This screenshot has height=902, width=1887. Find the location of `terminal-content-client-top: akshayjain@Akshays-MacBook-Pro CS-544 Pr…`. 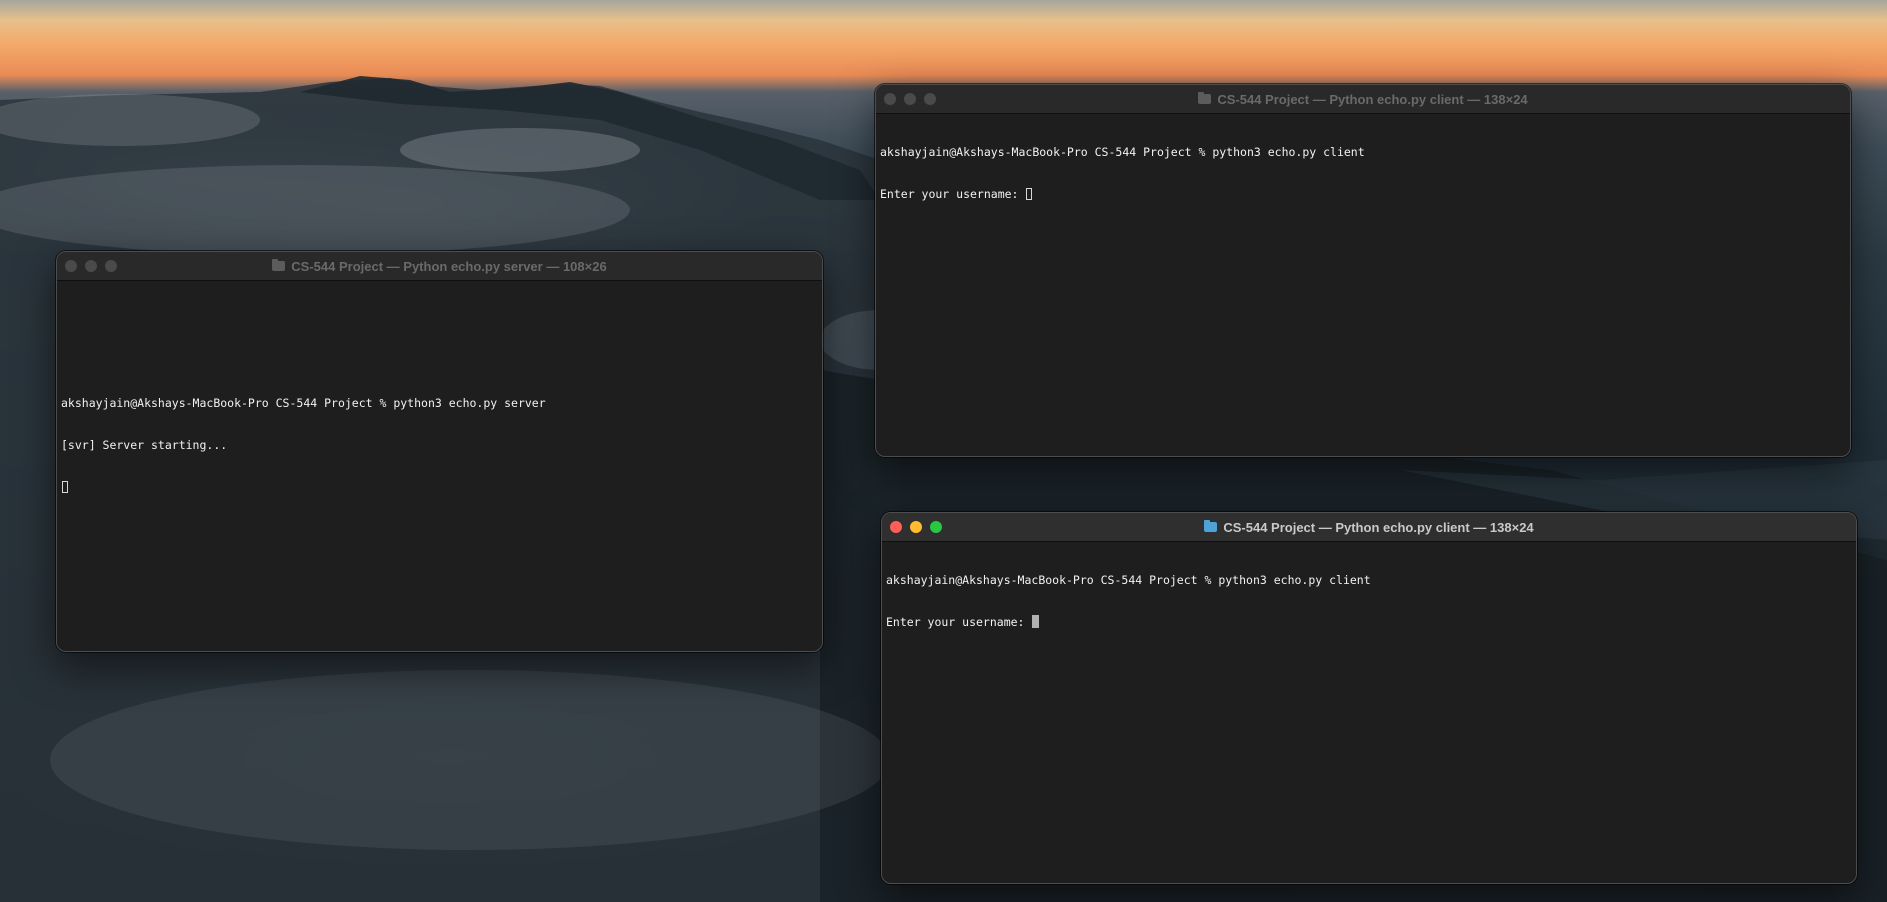

terminal-content-client-top: akshayjain@Akshays-MacBook-Pro CS-544 Pr… is located at coordinates (1363, 173).